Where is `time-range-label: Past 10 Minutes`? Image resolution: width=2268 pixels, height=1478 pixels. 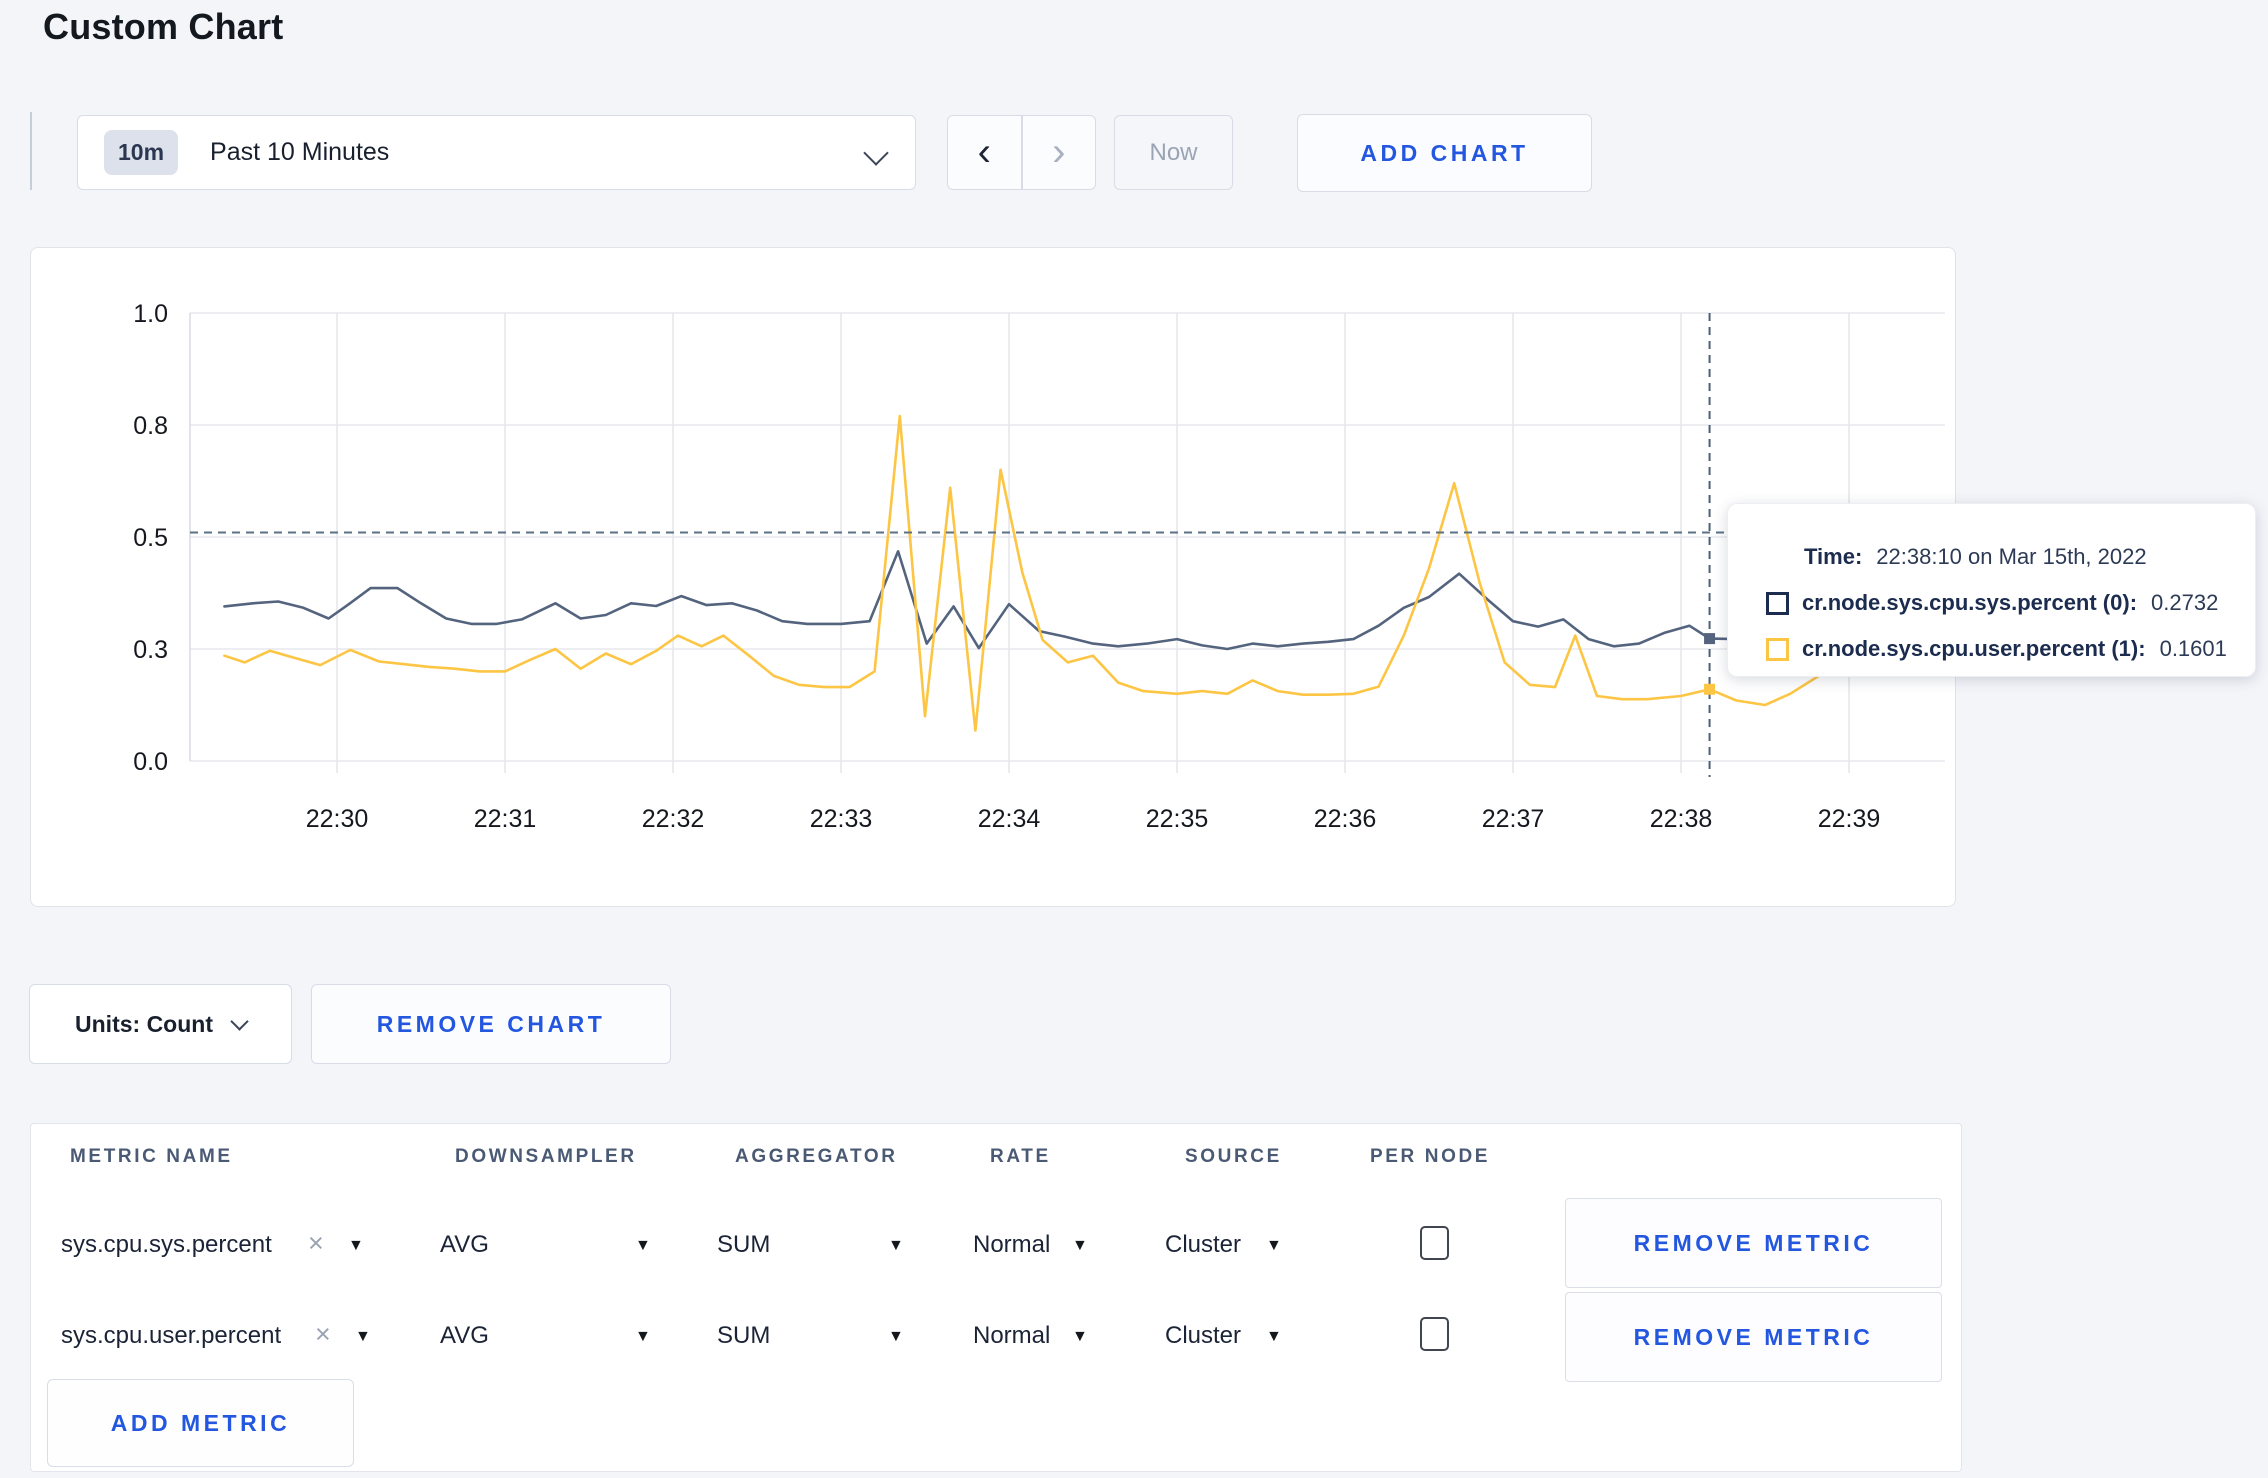
time-range-label: Past 10 Minutes is located at coordinates (300, 152).